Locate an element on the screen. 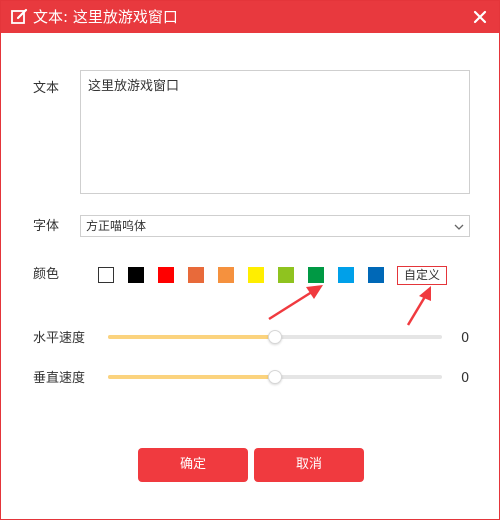  chevron-down-icon is located at coordinates (459, 227).